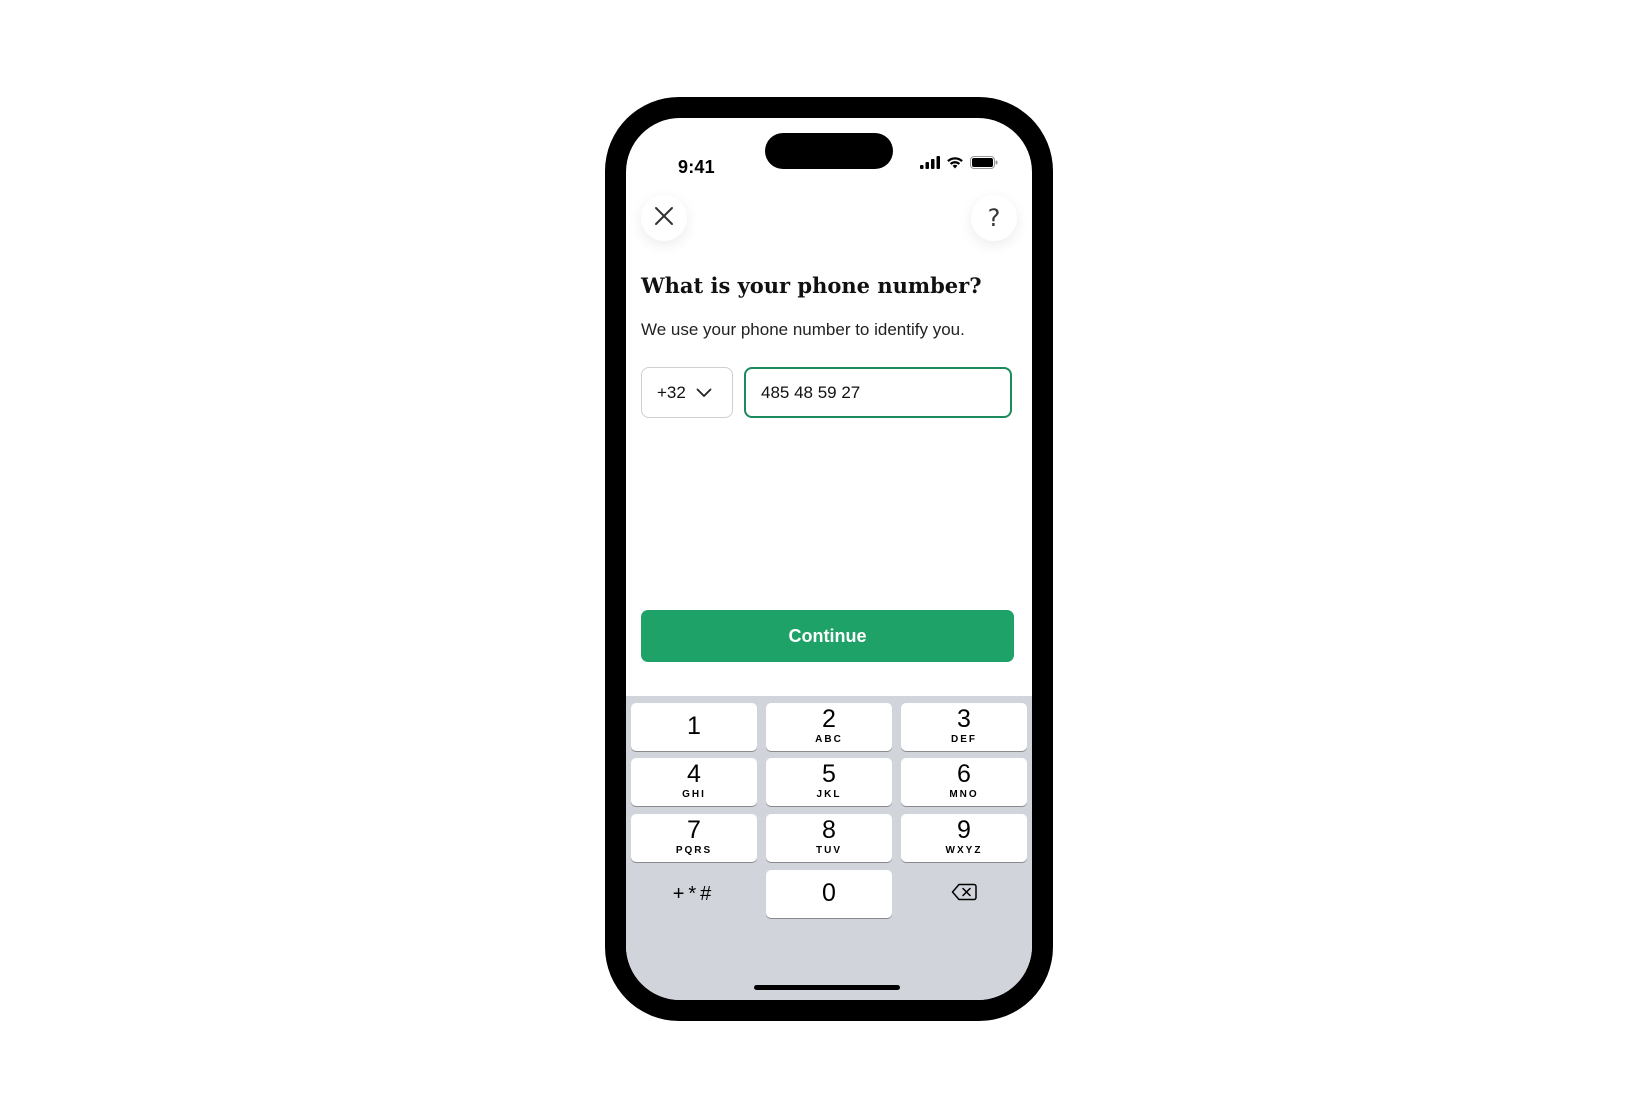  What do you see at coordinates (696, 167) in the screenshot?
I see `status-time: 9:41` at bounding box center [696, 167].